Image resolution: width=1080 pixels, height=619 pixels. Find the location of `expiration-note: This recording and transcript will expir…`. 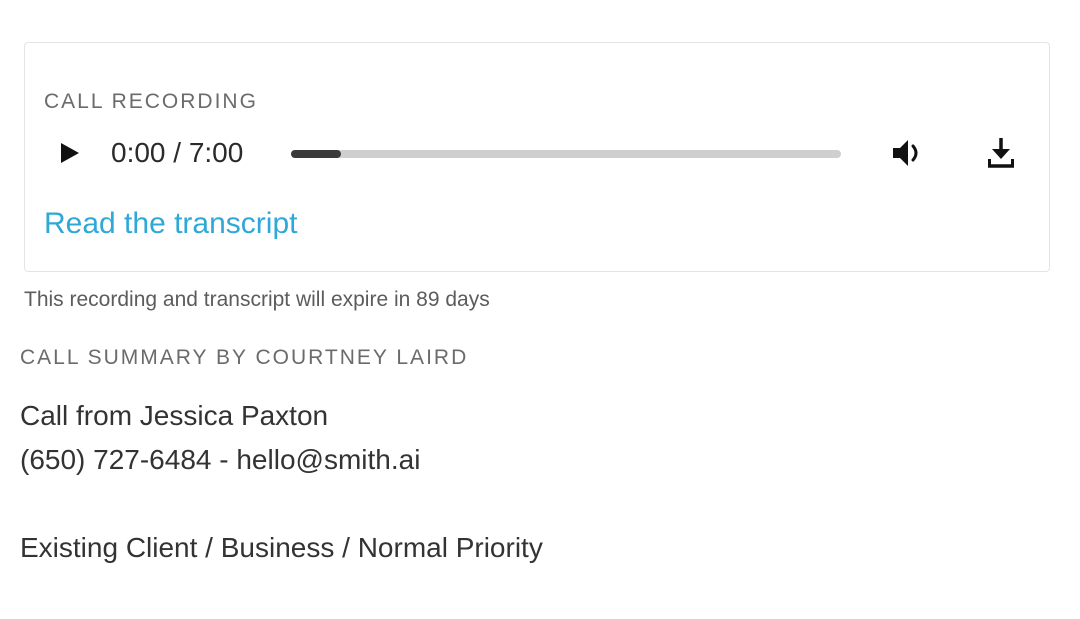

expiration-note: This recording and transcript will expir… is located at coordinates (257, 299).